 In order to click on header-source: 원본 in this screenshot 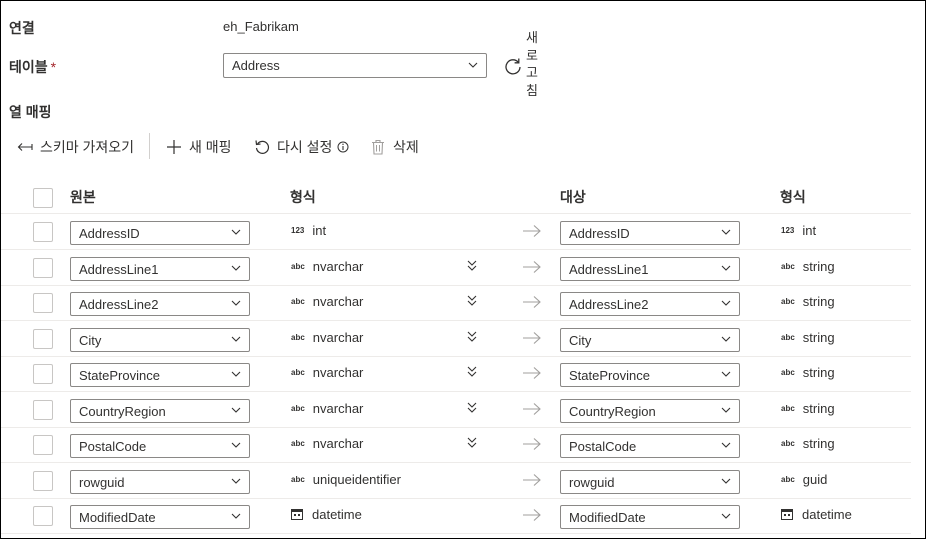, I will do `click(83, 197)`.